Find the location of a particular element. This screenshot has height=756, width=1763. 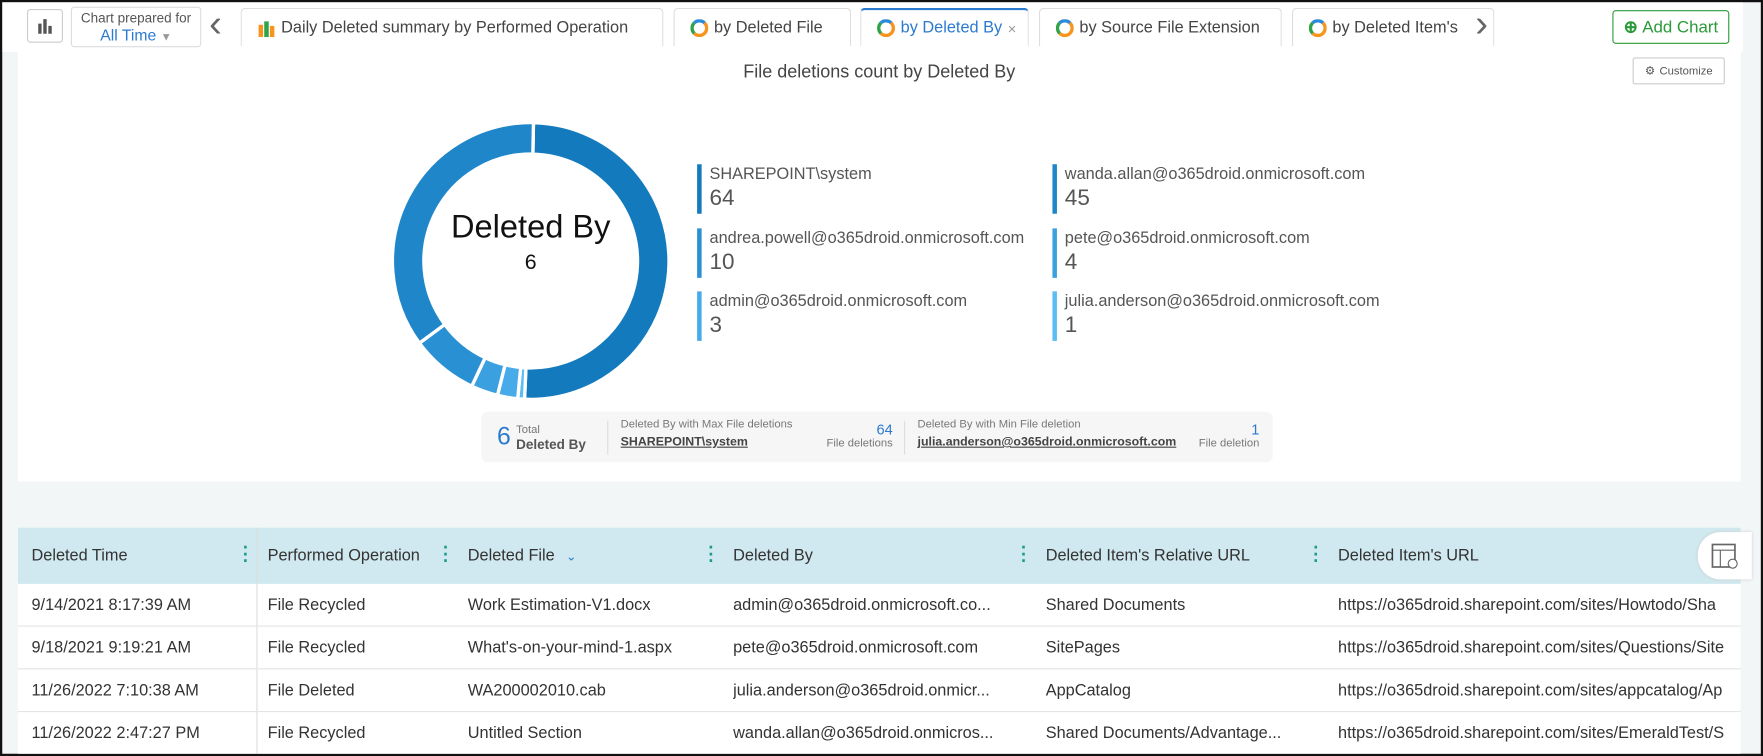

table-cell: WA200002010.cab is located at coordinates (536, 690).